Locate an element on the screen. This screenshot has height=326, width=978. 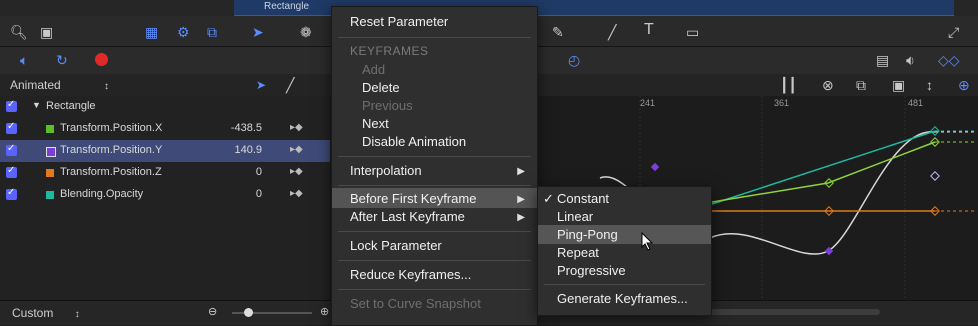
submenu-item-linear: Linear is located at coordinates (575, 216).